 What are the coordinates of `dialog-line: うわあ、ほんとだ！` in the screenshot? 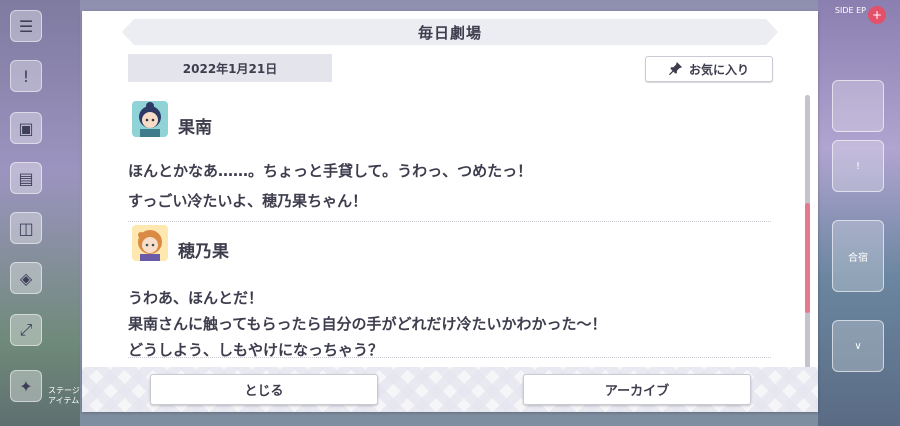 It's located at (196, 298).